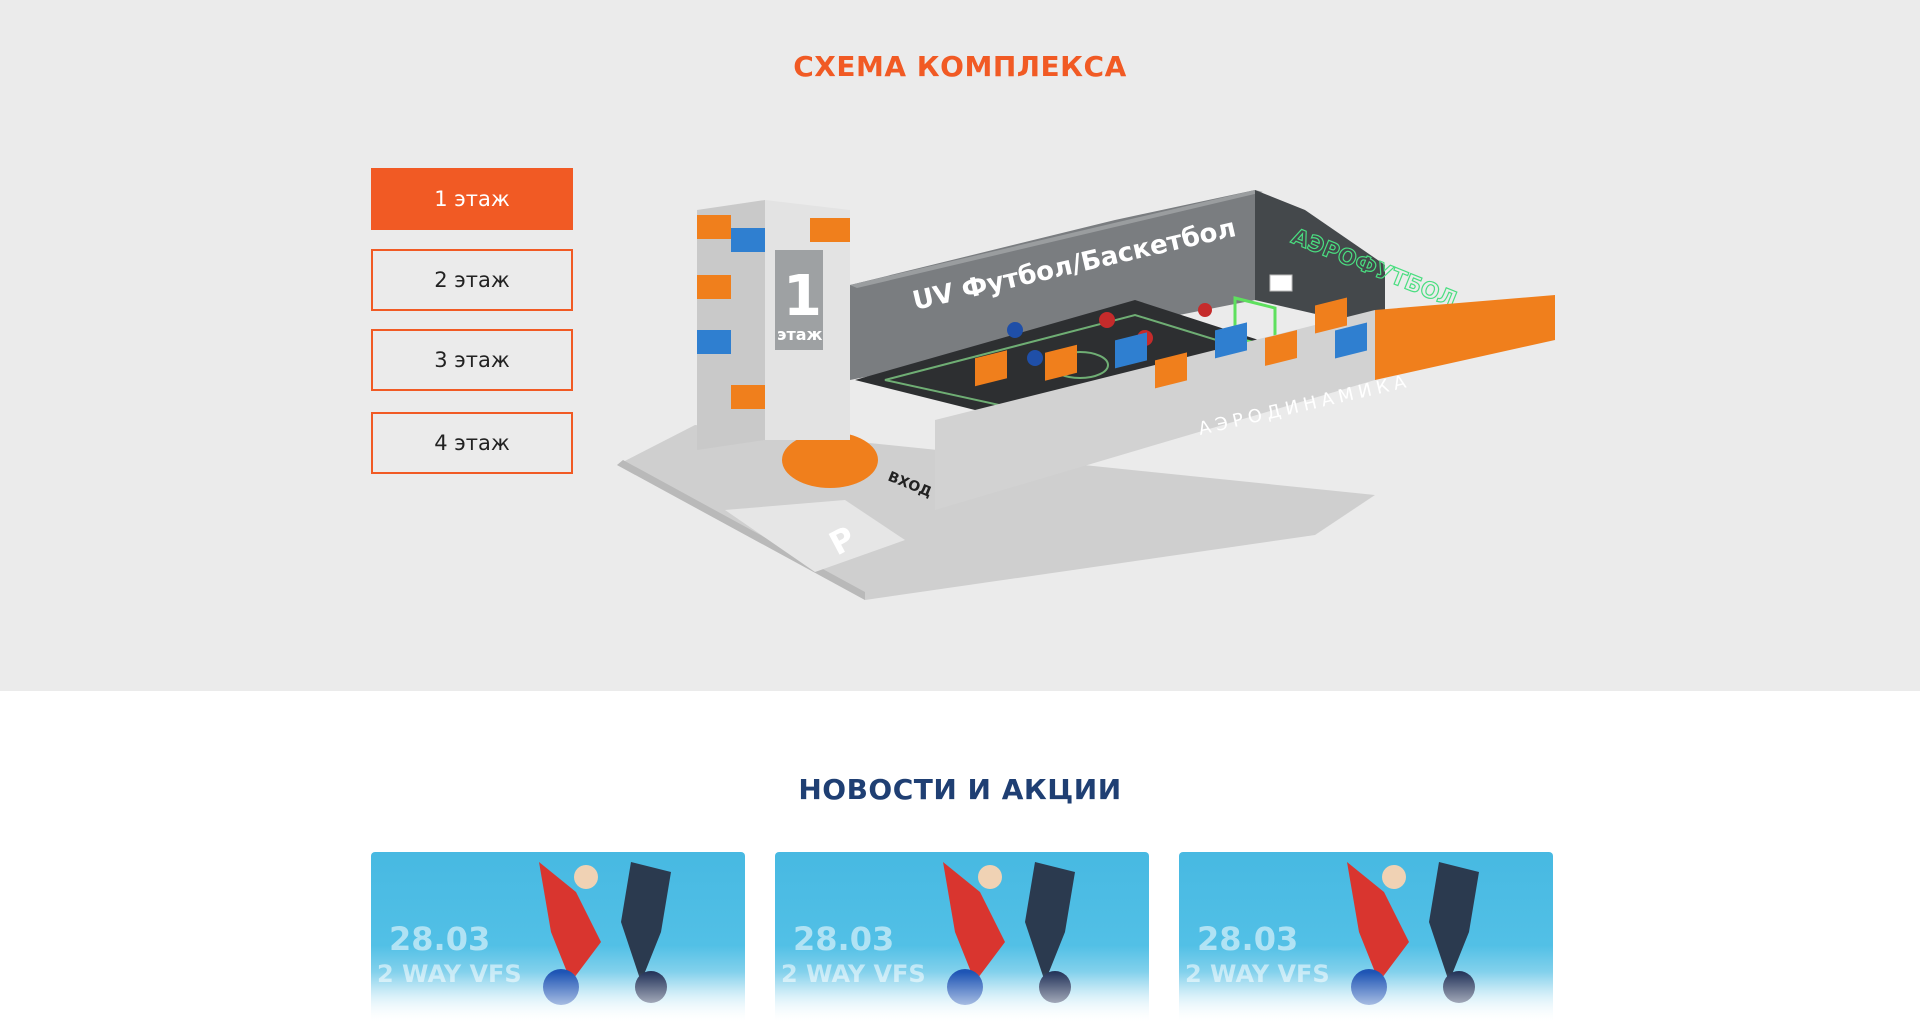  I want to click on floor-4-button: 4 этаж, so click(472, 443).